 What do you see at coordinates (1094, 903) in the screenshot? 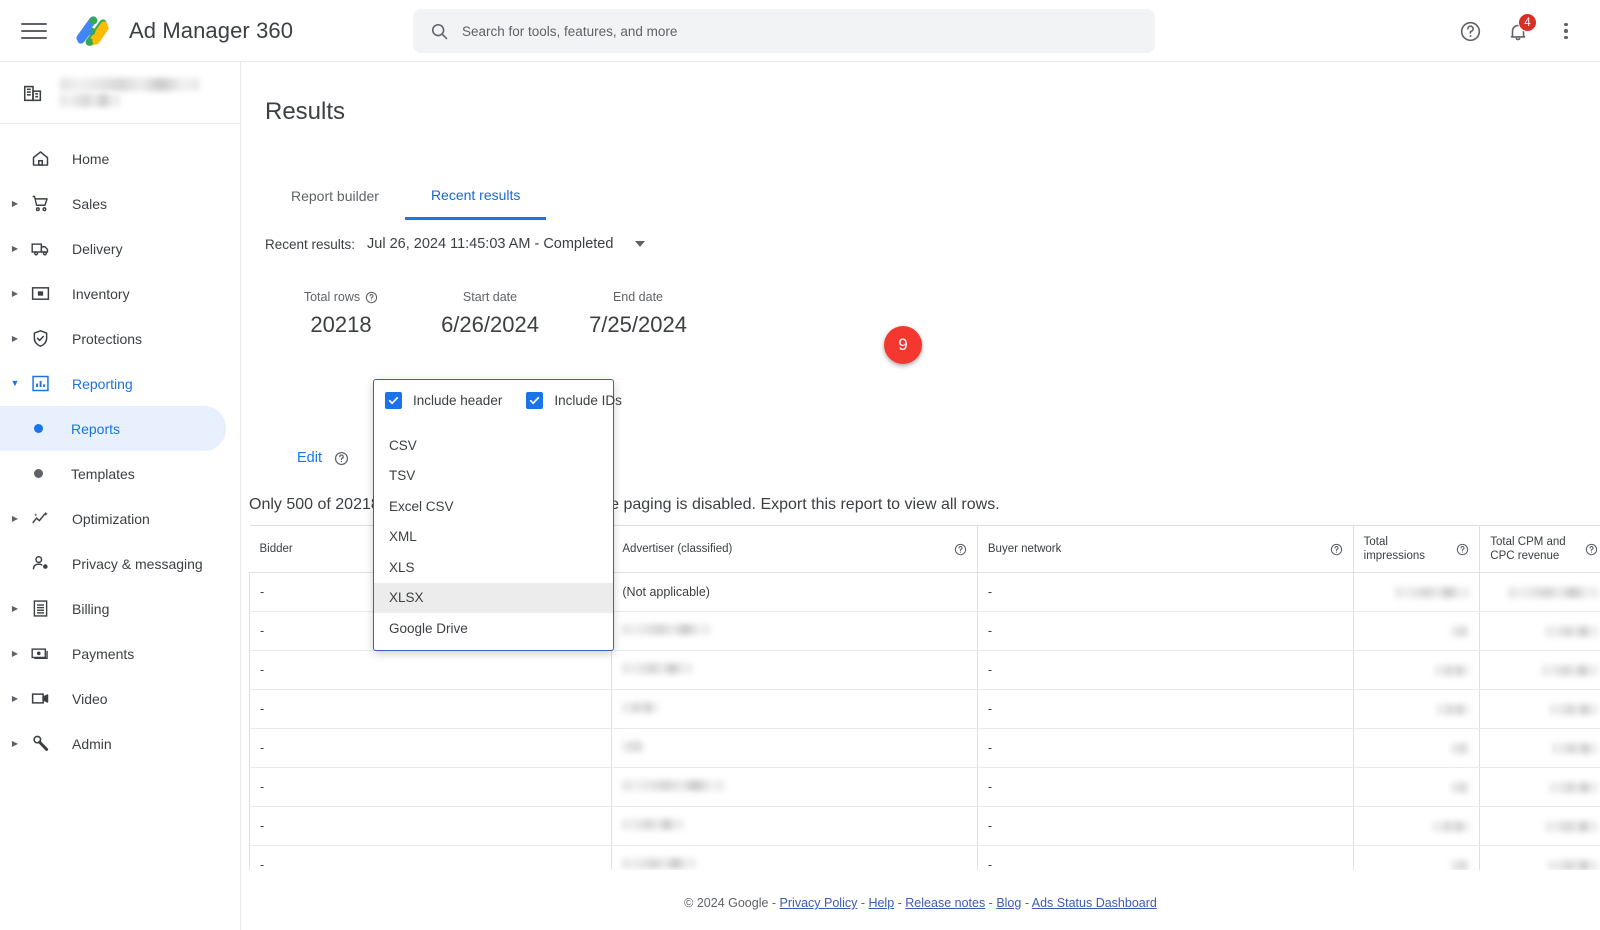
I see `footer-link-ads-status-dashboard: Ads Status Dashboard` at bounding box center [1094, 903].